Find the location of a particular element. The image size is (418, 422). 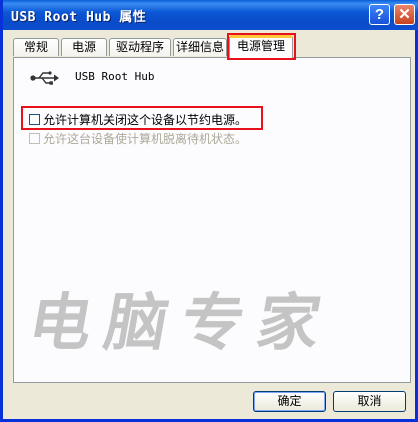

cancel-button: 取消 is located at coordinates (369, 401).